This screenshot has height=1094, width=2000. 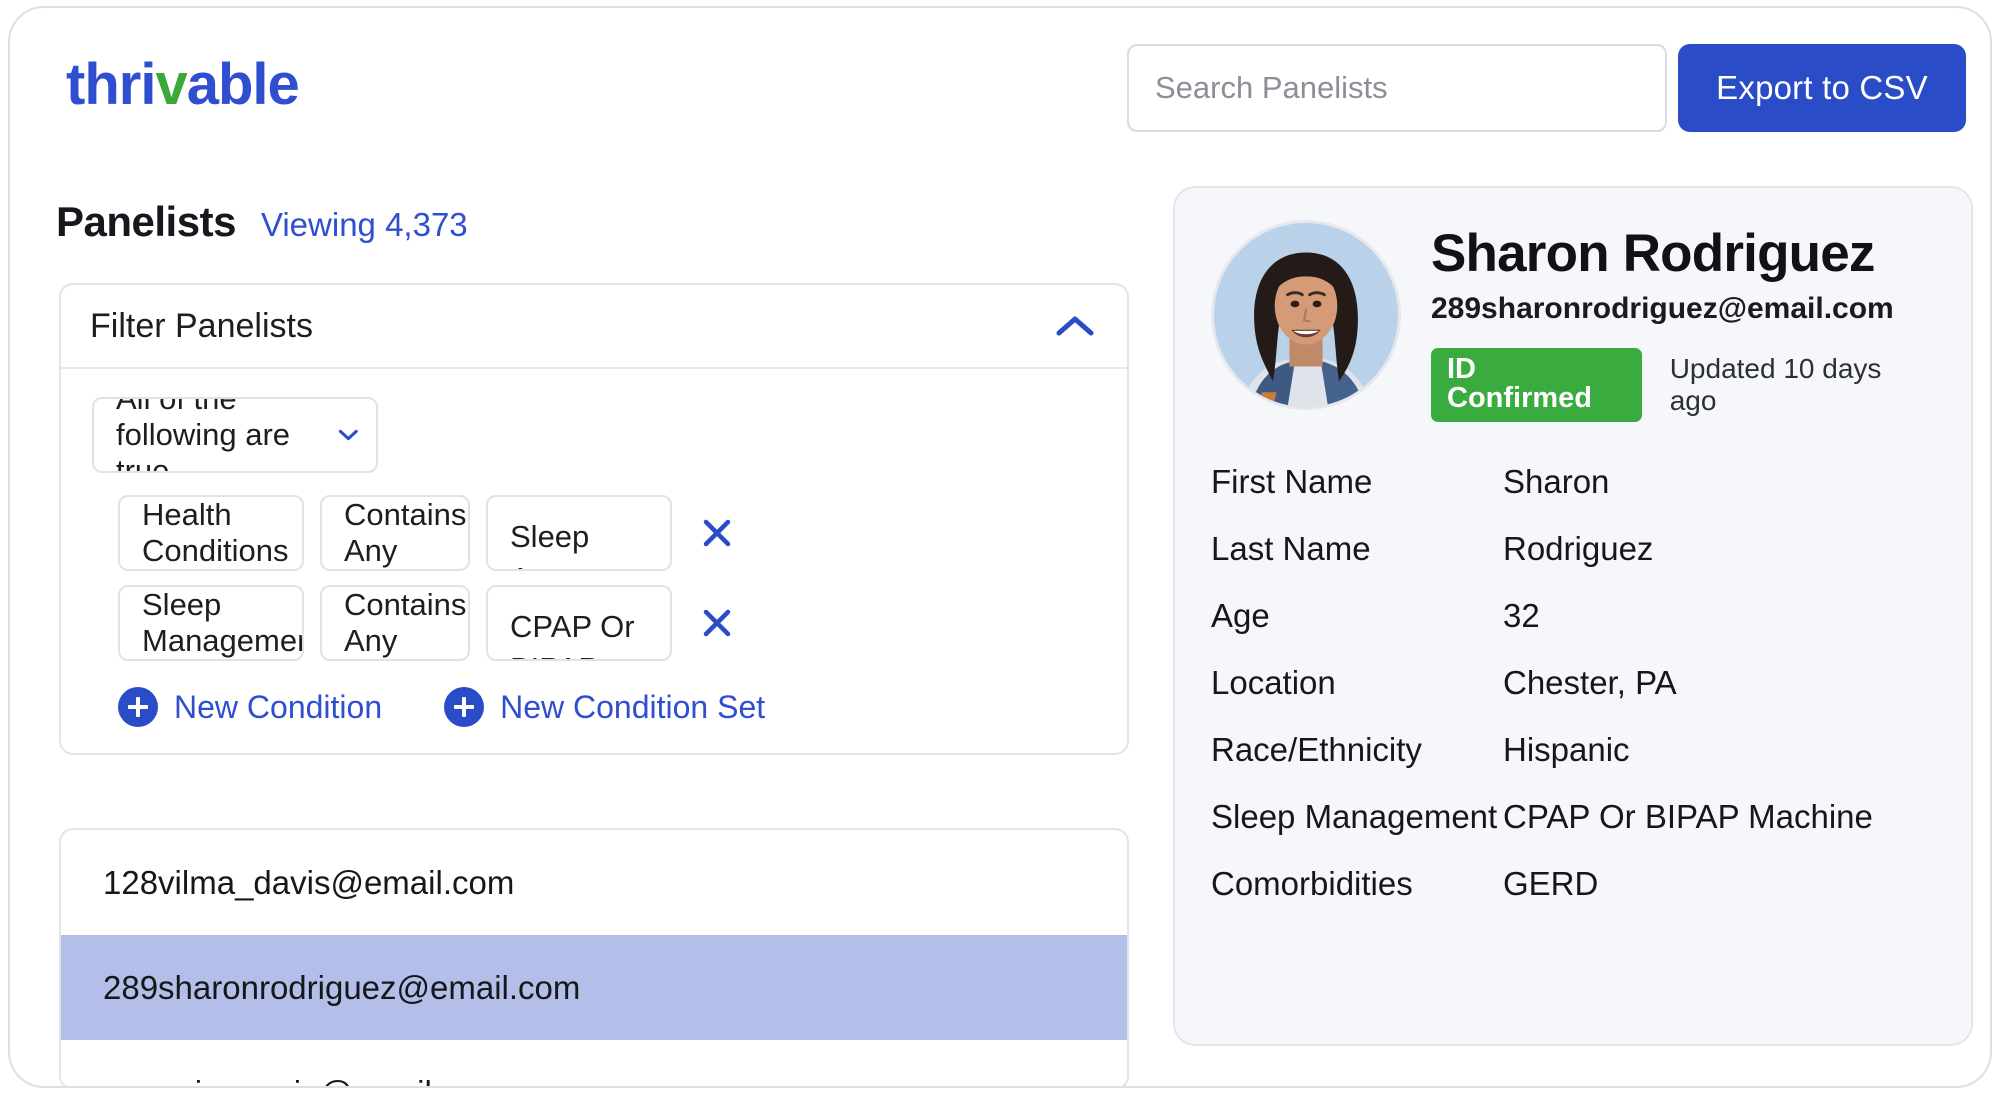 What do you see at coordinates (111, 84) in the screenshot?
I see `logo-text-part1: thri` at bounding box center [111, 84].